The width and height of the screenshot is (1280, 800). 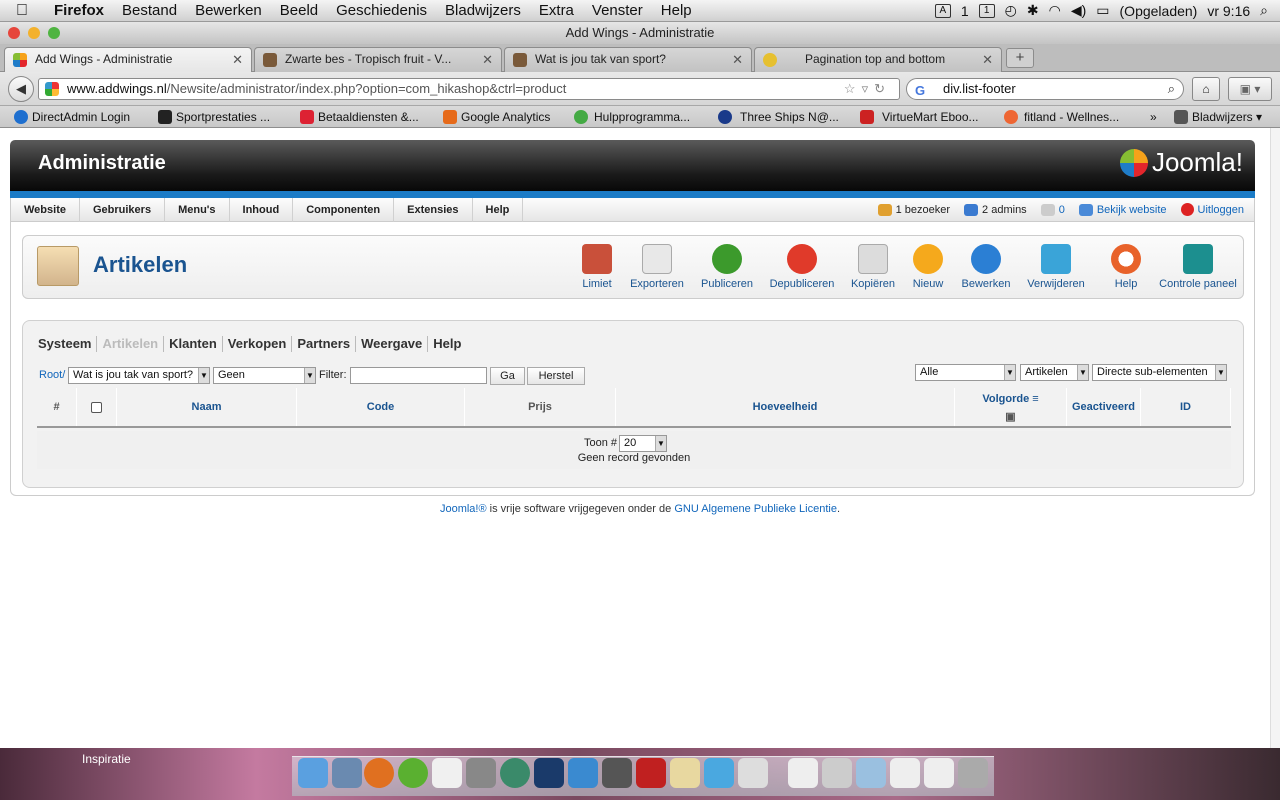 What do you see at coordinates (1206, 89) in the screenshot?
I see `home-button: ⌂` at bounding box center [1206, 89].